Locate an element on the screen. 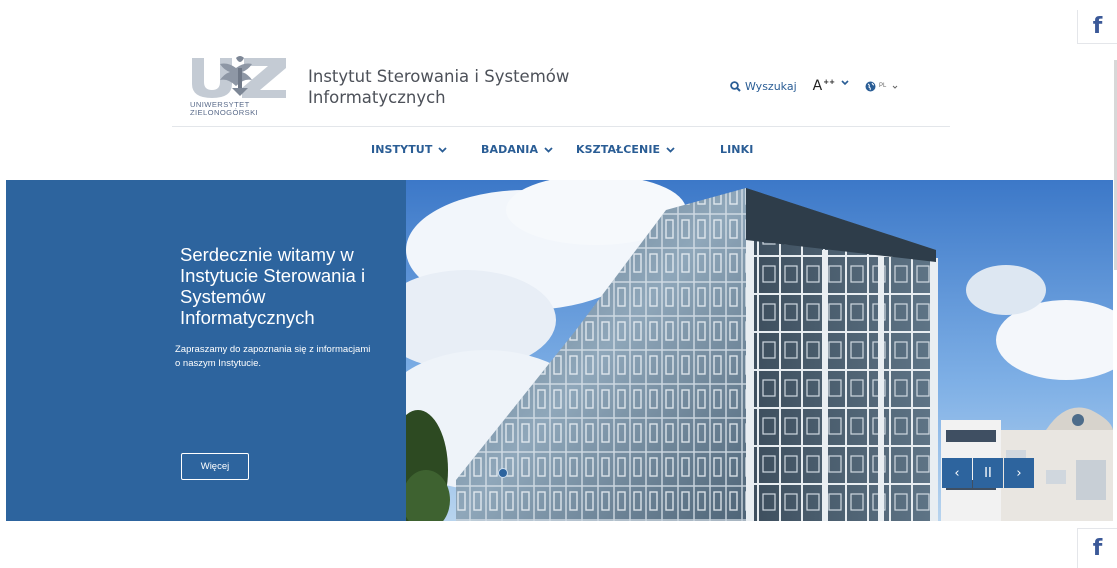 The height and width of the screenshot is (568, 1117). language-label: PL is located at coordinates (882, 86).